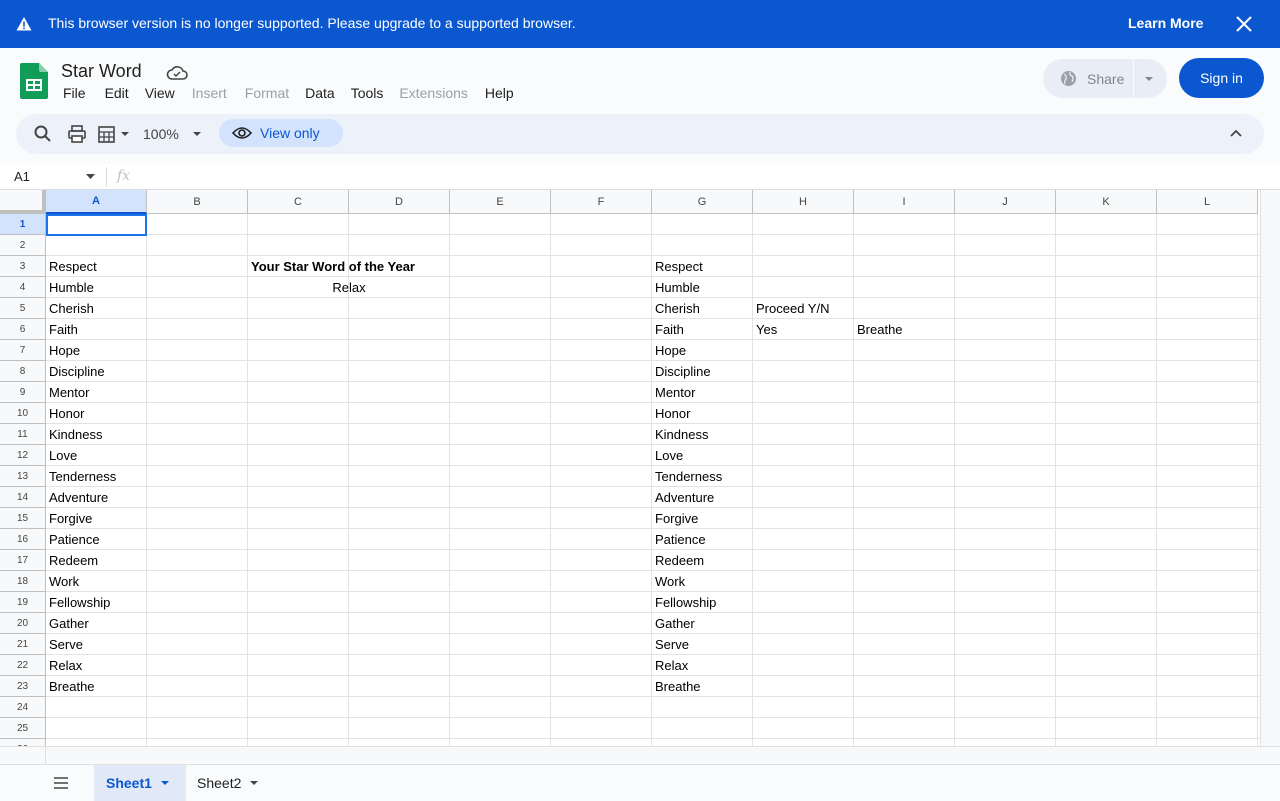 This screenshot has width=1280, height=801. I want to click on cell-a16: Patience, so click(96, 539).